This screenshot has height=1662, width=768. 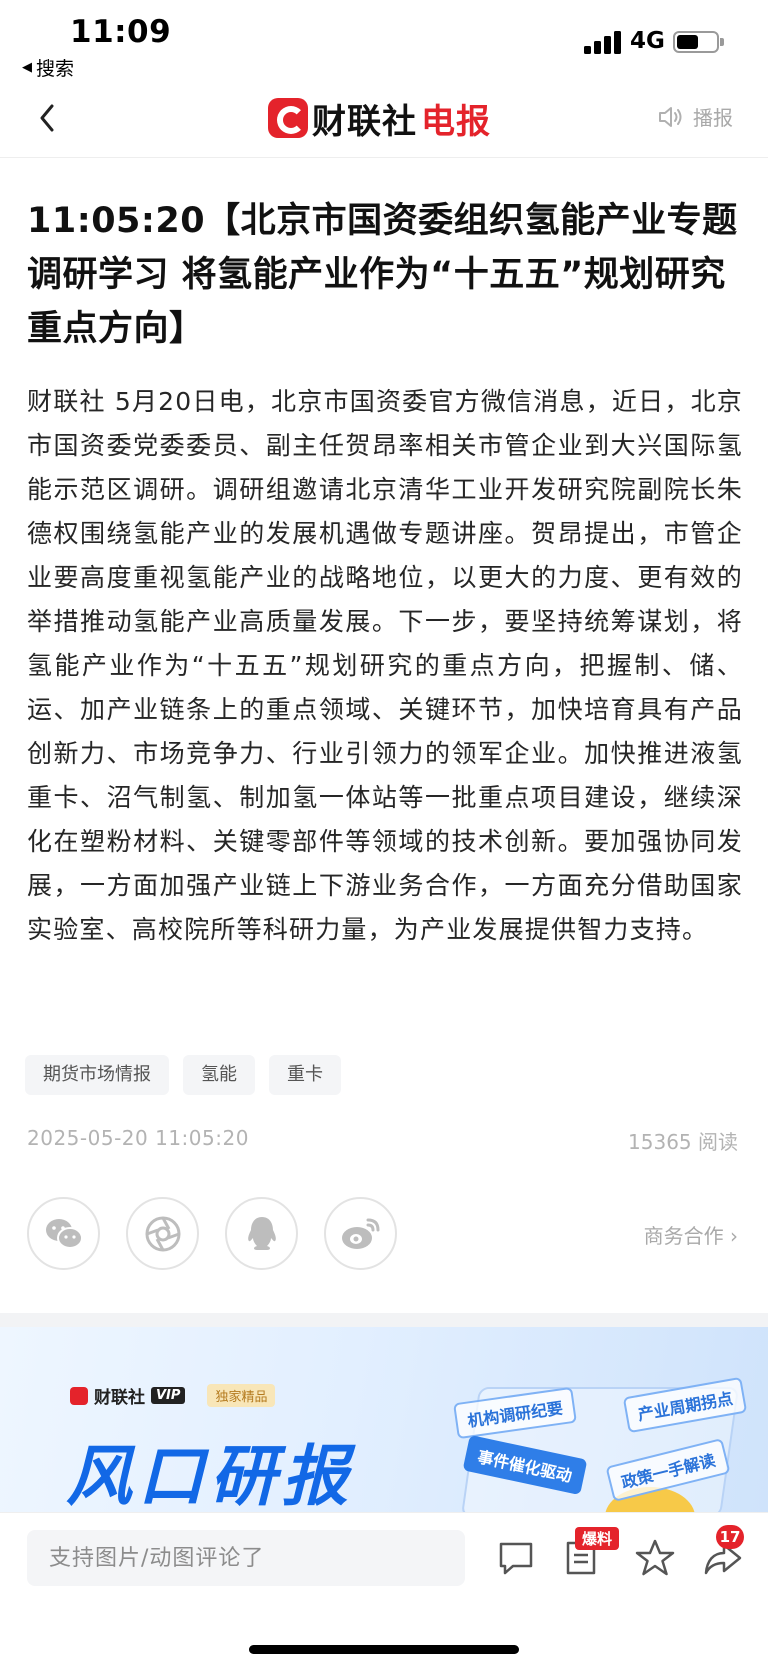 I want to click on brand-name: 财联社, so click(x=364, y=121).